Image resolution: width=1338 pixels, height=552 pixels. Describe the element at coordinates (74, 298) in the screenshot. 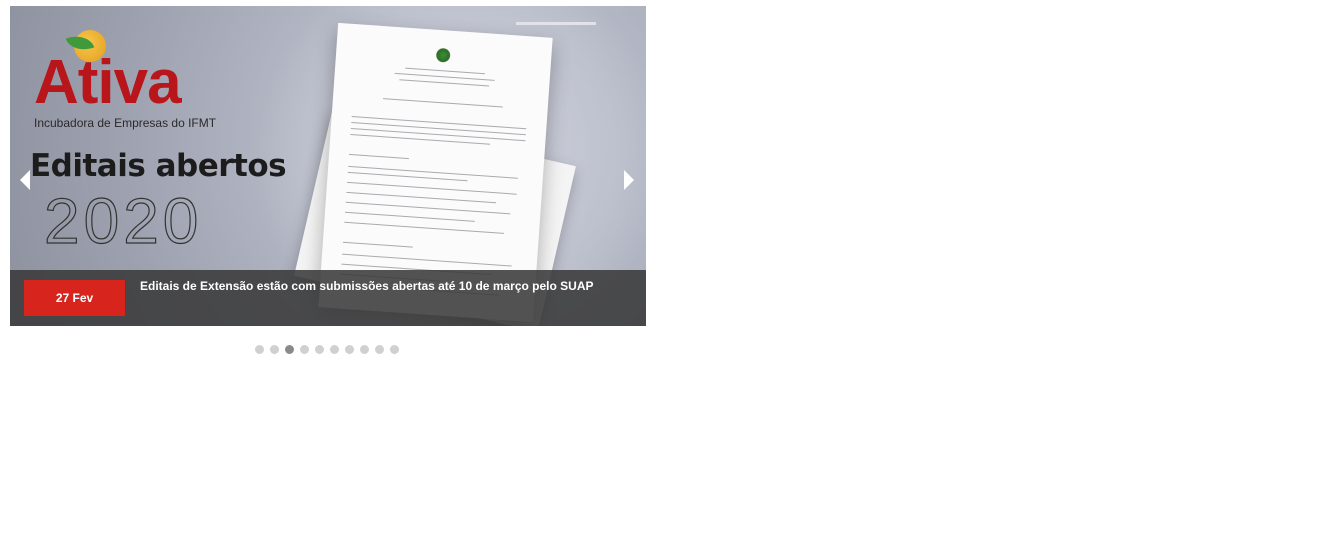

I see `date-badge: 27 Fev` at that location.